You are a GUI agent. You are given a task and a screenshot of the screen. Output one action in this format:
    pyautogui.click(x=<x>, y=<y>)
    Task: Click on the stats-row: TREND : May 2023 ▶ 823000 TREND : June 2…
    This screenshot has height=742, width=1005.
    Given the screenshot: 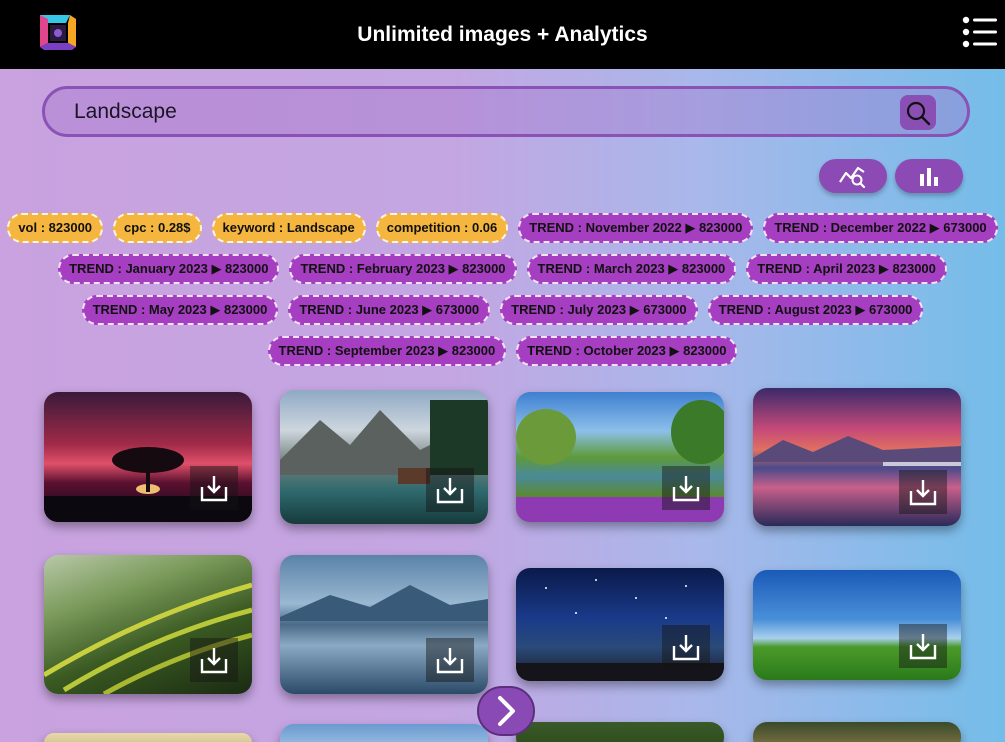 What is the action you would take?
    pyautogui.click(x=502, y=311)
    